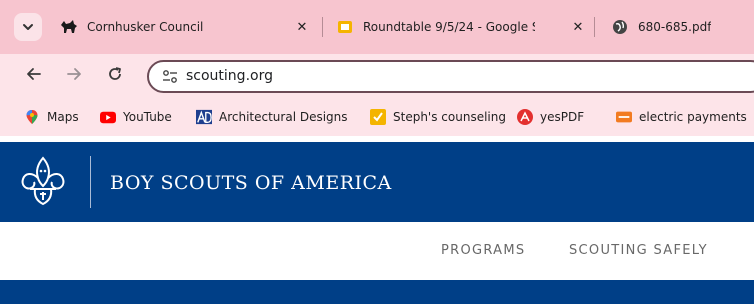 The height and width of the screenshot is (304, 754). Describe the element at coordinates (147, 117) in the screenshot. I see `bookmark-label: YouTube` at that location.